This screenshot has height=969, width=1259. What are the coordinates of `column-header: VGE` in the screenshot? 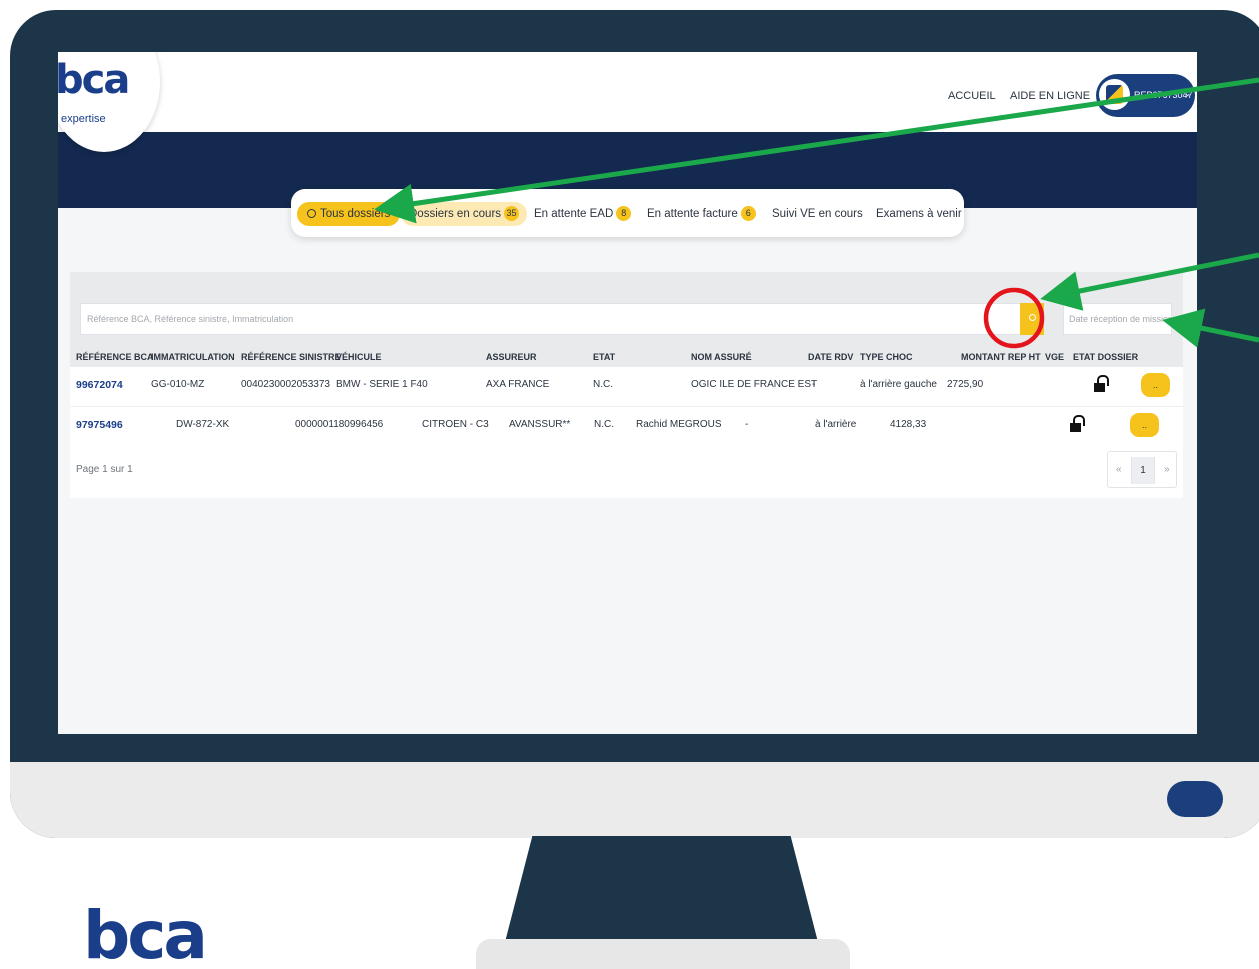 It's located at (1054, 357).